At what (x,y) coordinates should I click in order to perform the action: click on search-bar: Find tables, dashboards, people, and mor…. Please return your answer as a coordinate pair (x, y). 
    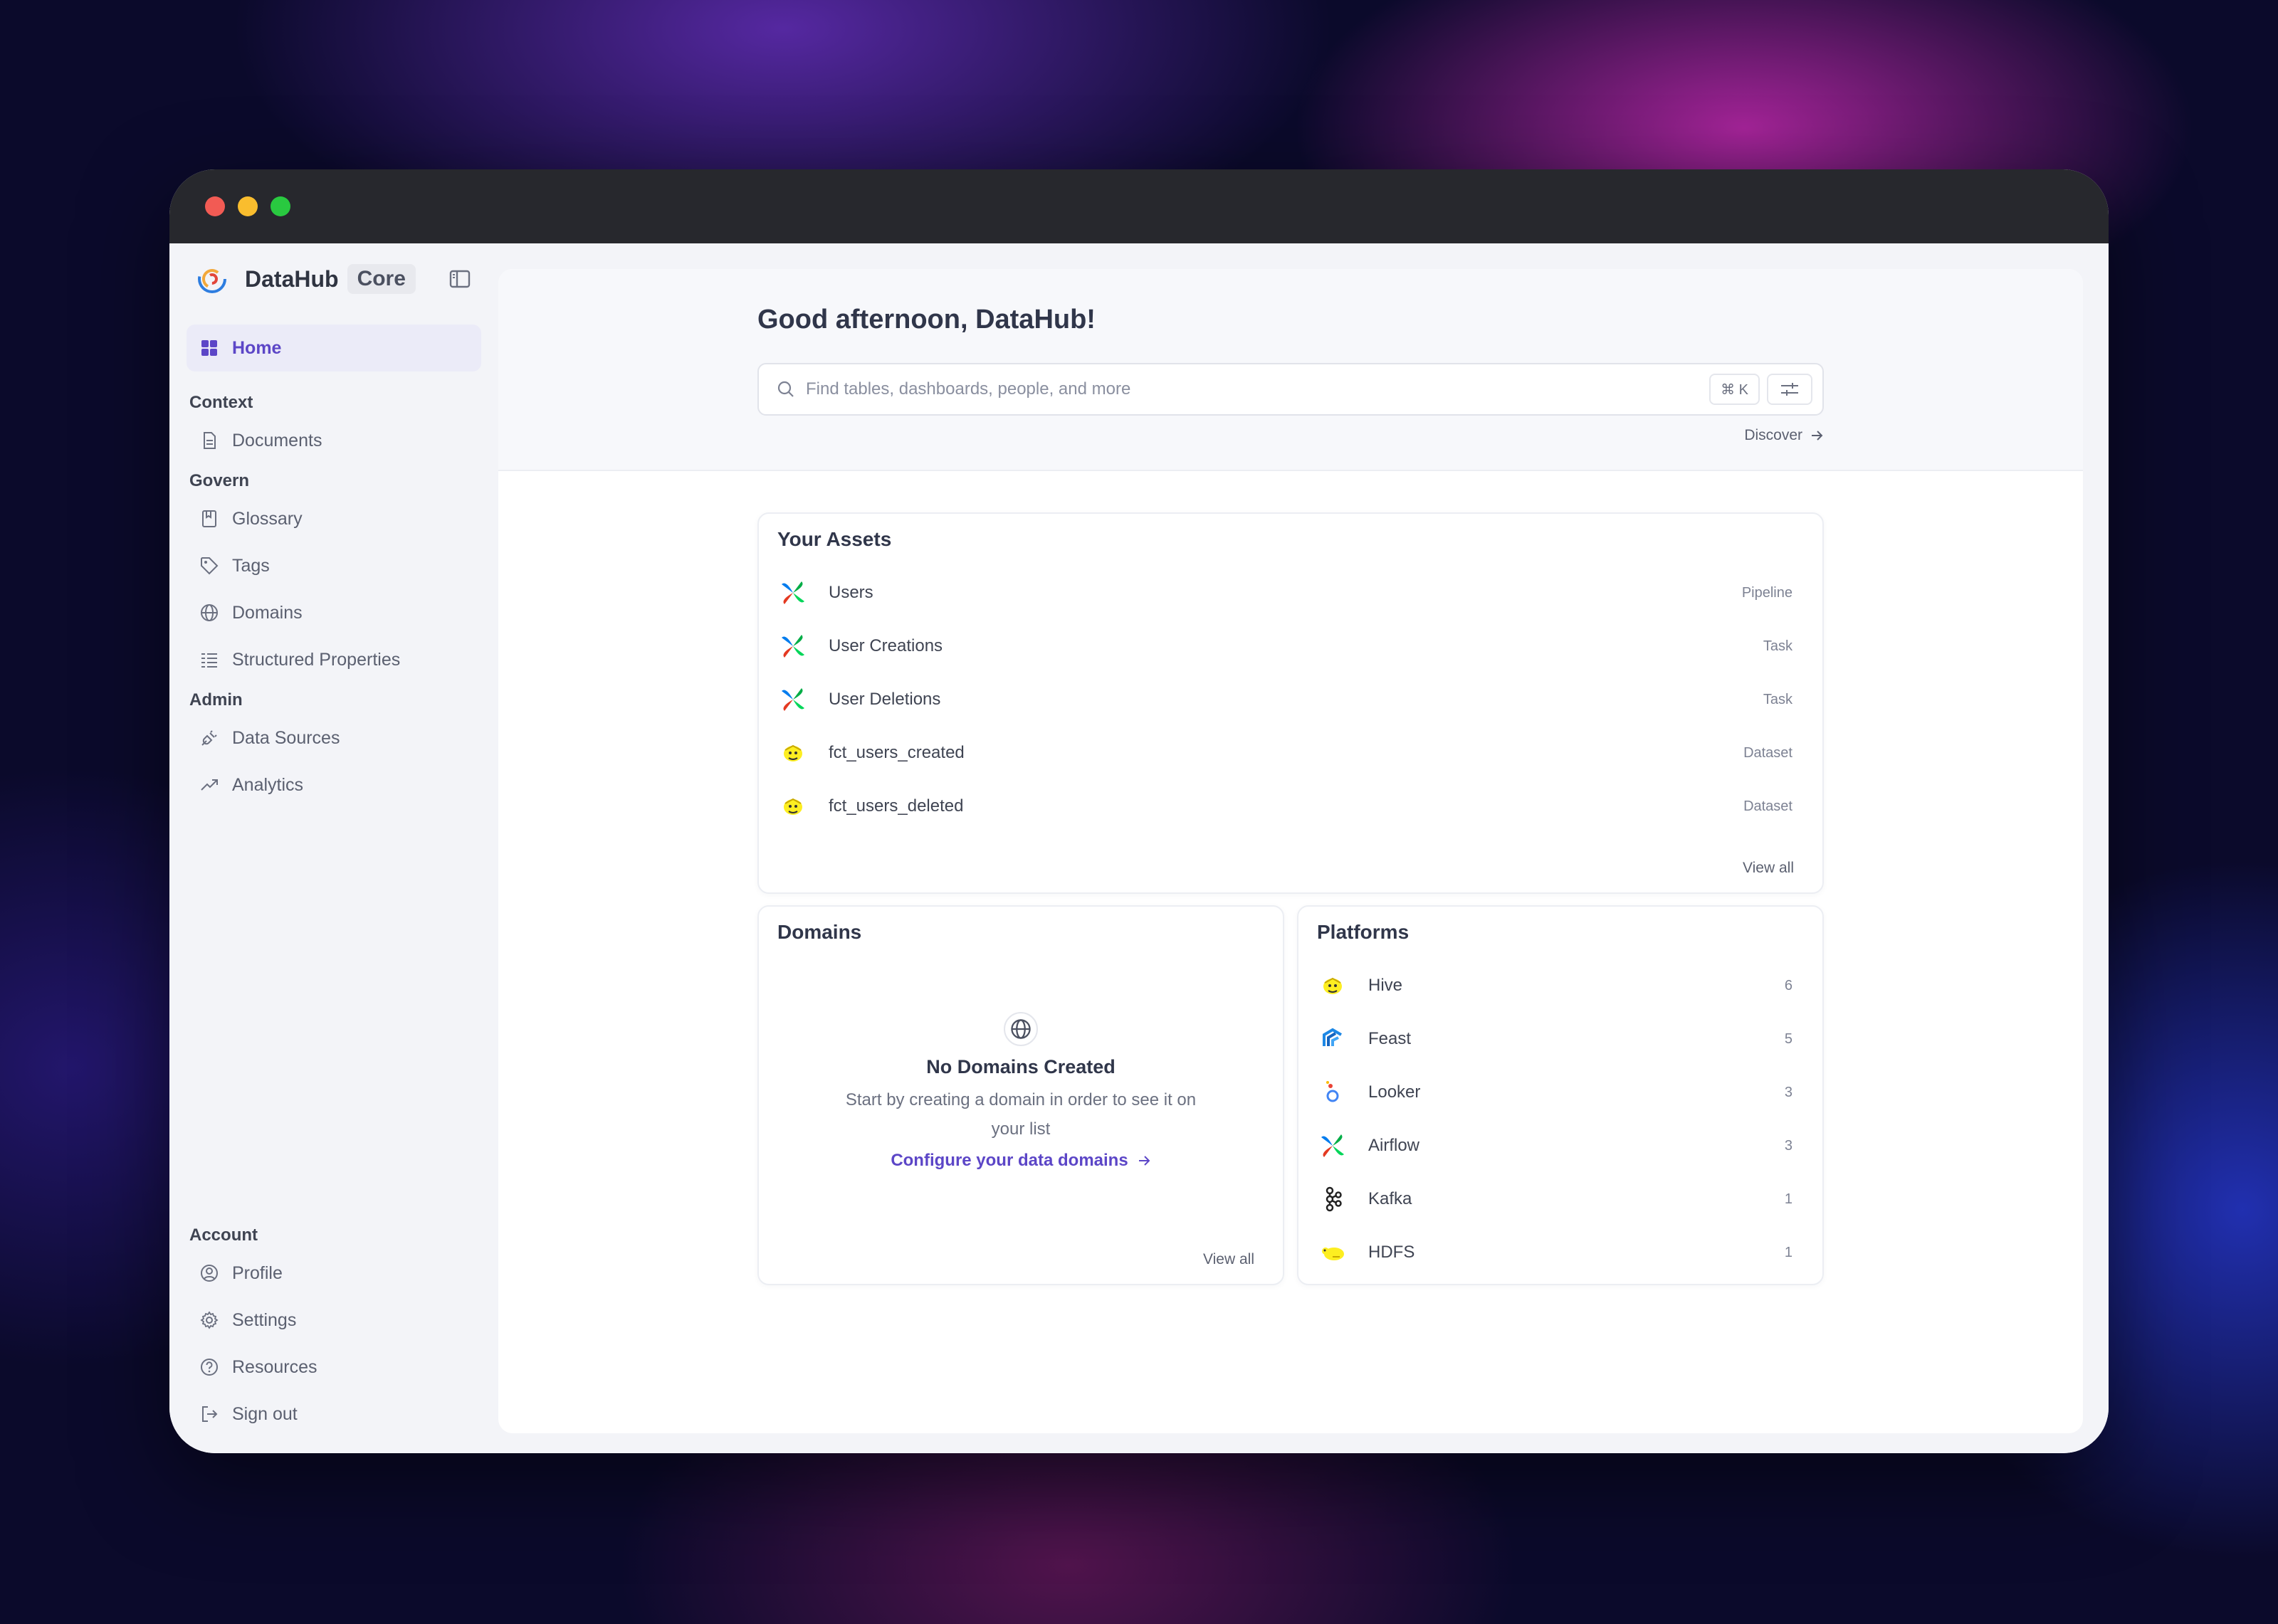
    Looking at the image, I should click on (1290, 390).